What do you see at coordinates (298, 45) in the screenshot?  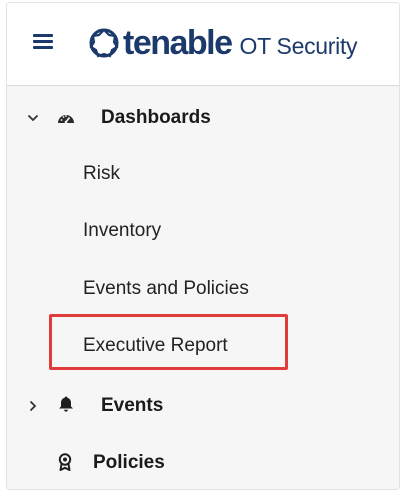 I see `product-name: OT Security` at bounding box center [298, 45].